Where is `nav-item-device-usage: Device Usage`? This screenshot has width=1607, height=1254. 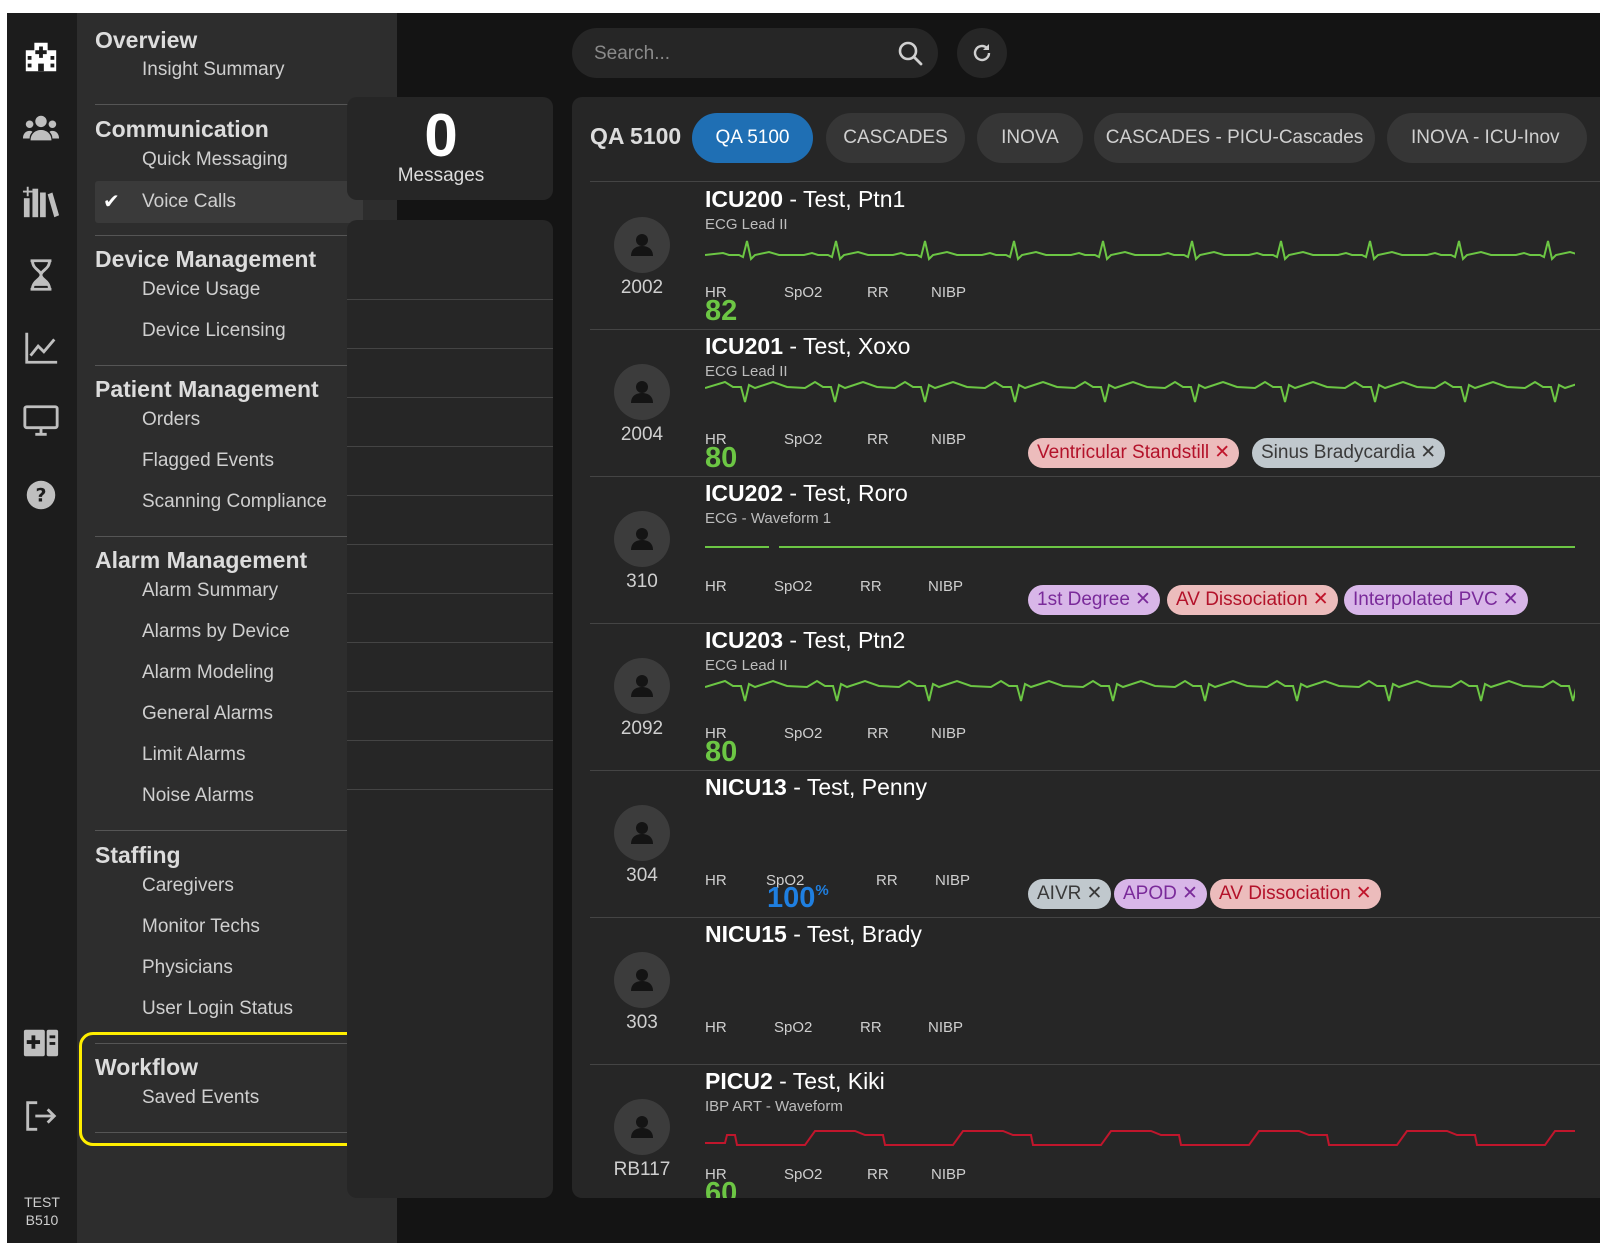 nav-item-device-usage: Device Usage is located at coordinates (229, 290).